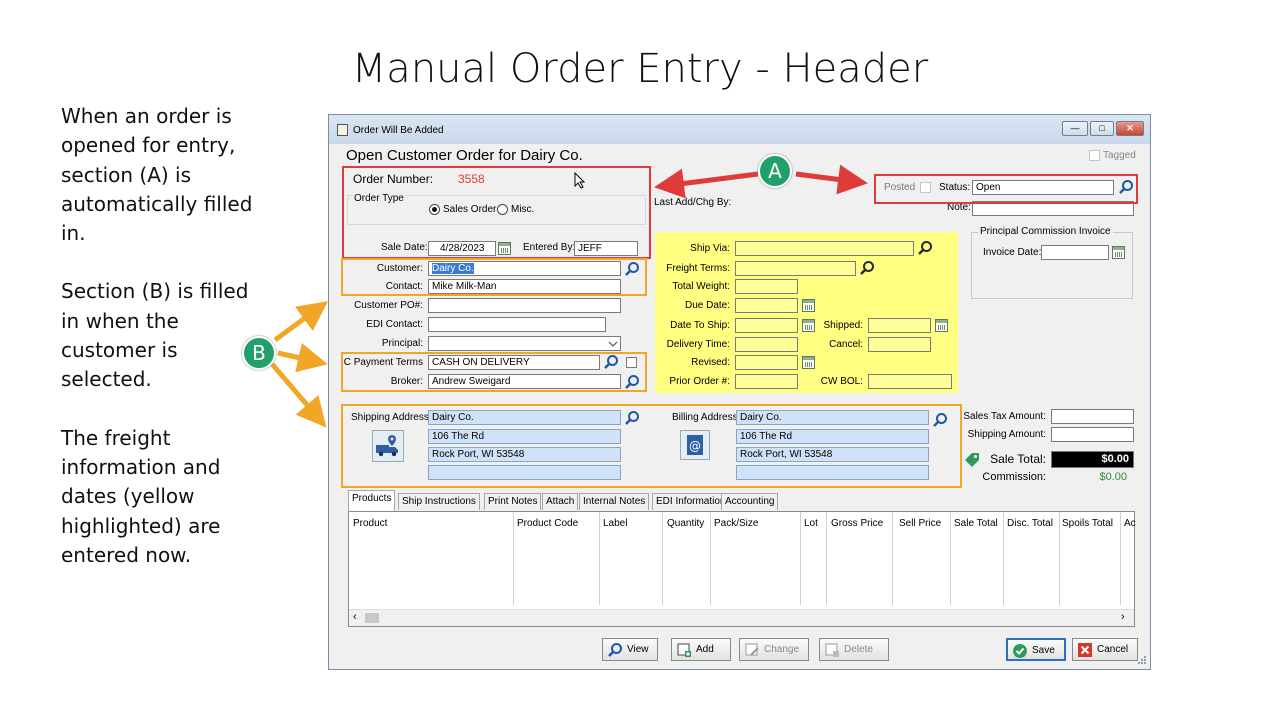 The height and width of the screenshot is (720, 1280). Describe the element at coordinates (698, 344) in the screenshot. I see `delivery-time-label: Delivery Time:` at that location.